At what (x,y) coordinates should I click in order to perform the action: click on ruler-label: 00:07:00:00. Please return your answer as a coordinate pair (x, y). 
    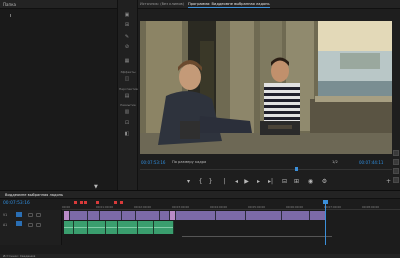
    Looking at the image, I should click on (333, 207).